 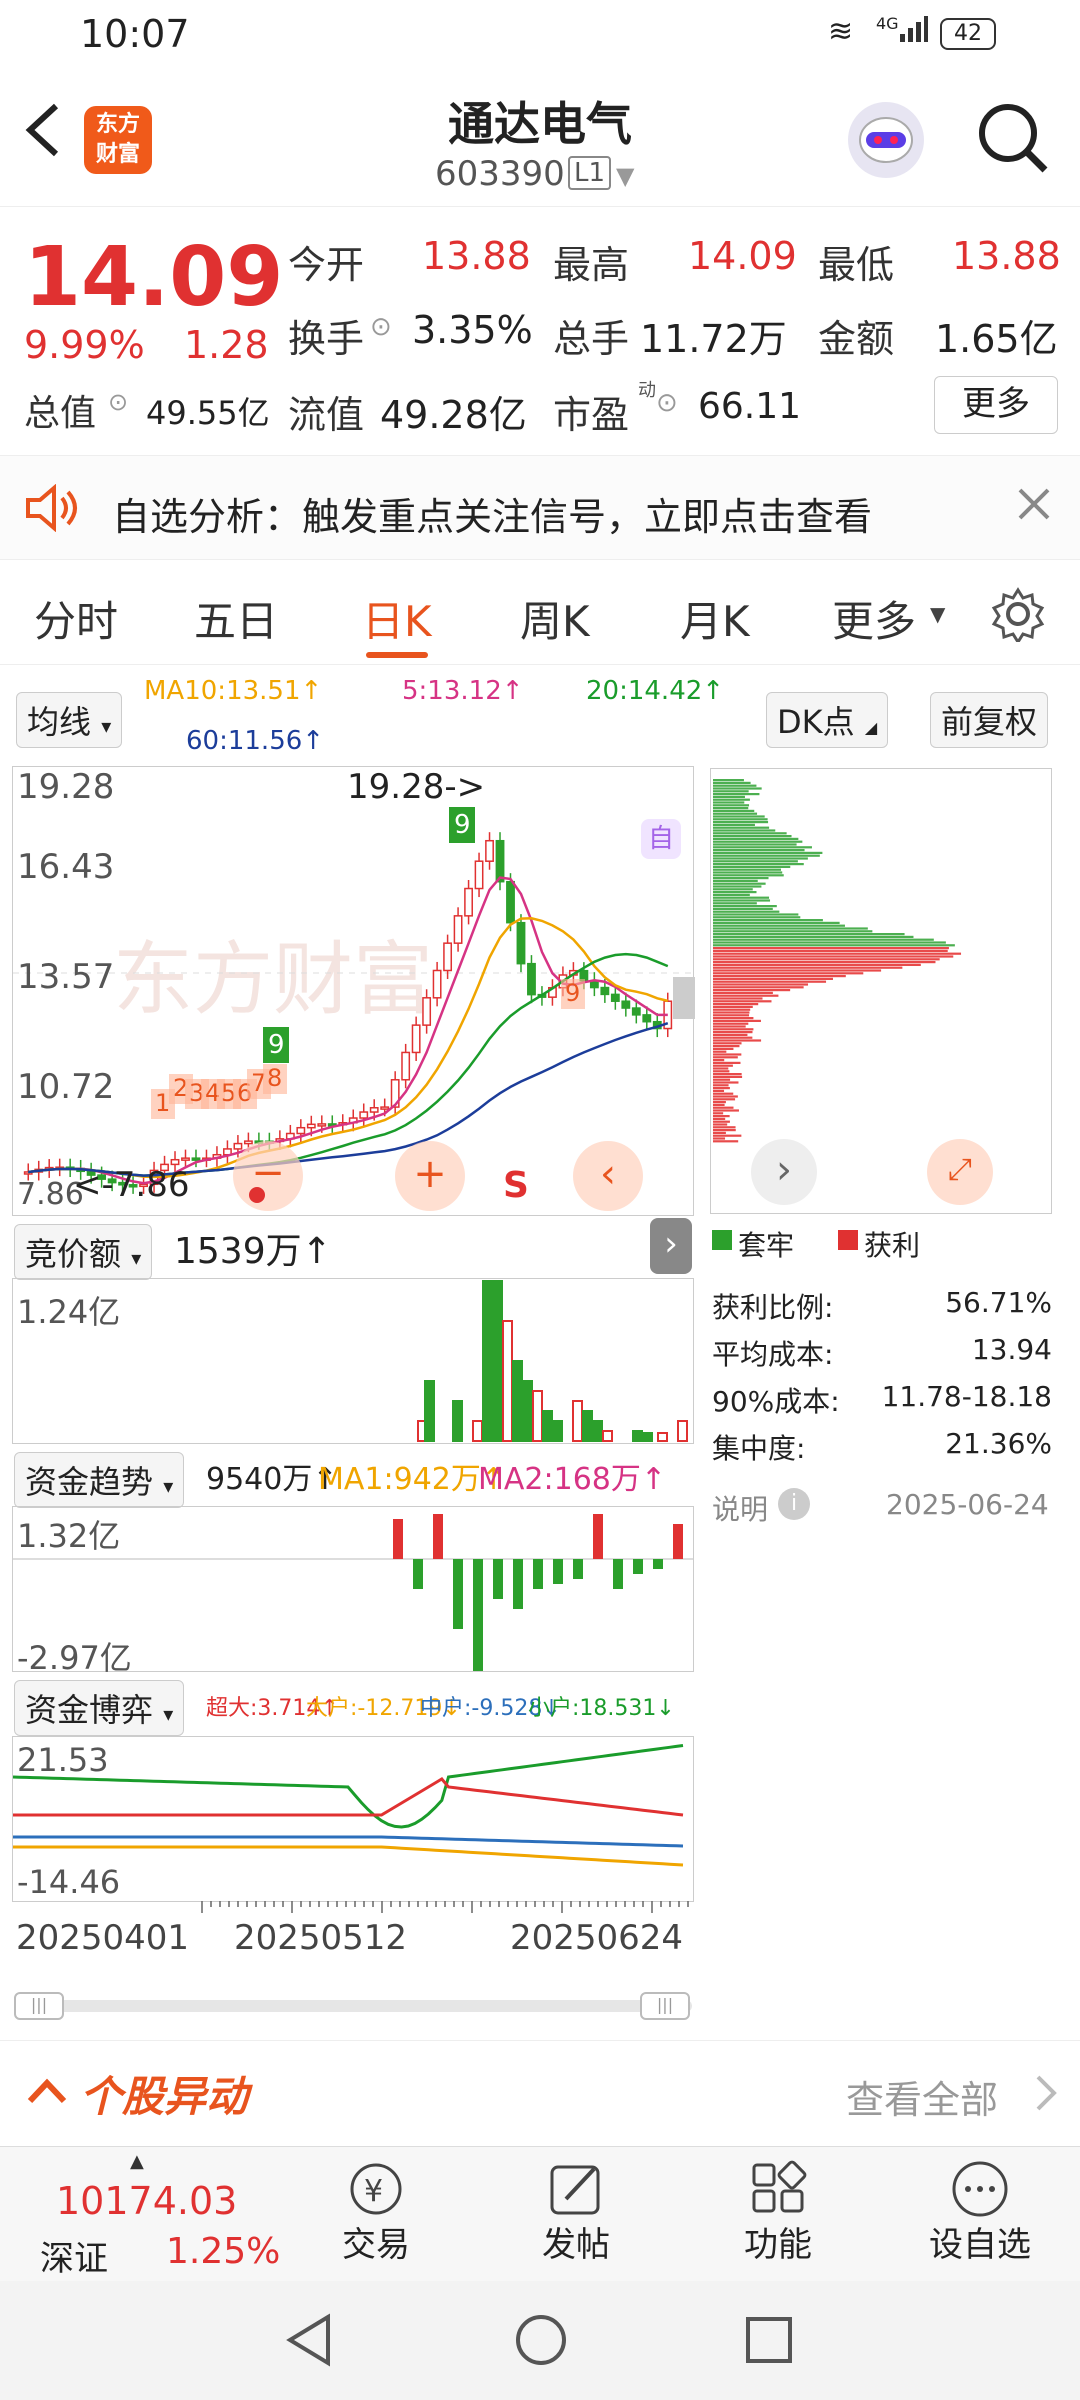 I want to click on y-label-4: 10.72, so click(x=65, y=1087).